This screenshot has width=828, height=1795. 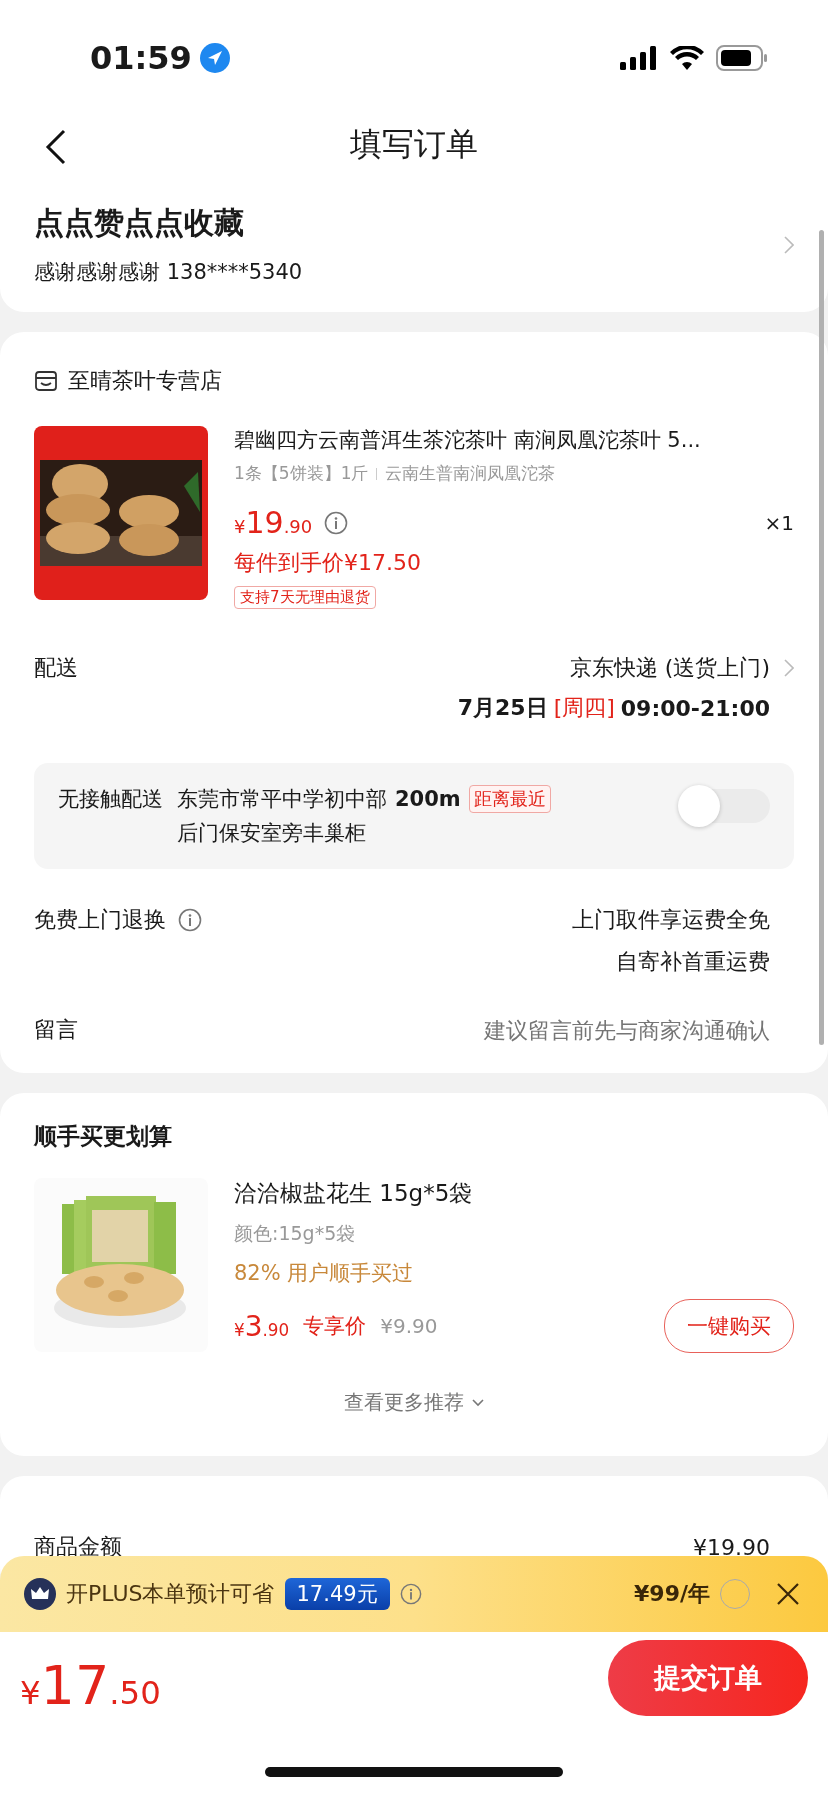 I want to click on status-time: 01:59, so click(x=141, y=57).